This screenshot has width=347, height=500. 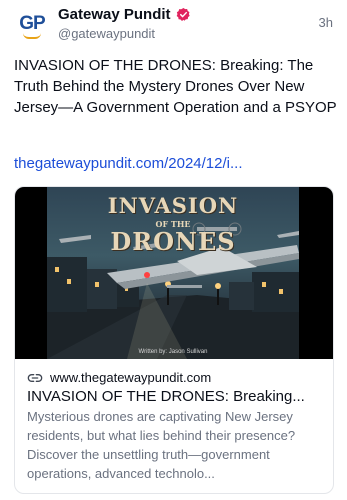 What do you see at coordinates (173, 241) in the screenshot?
I see `artwork-title-line-3: DRONES` at bounding box center [173, 241].